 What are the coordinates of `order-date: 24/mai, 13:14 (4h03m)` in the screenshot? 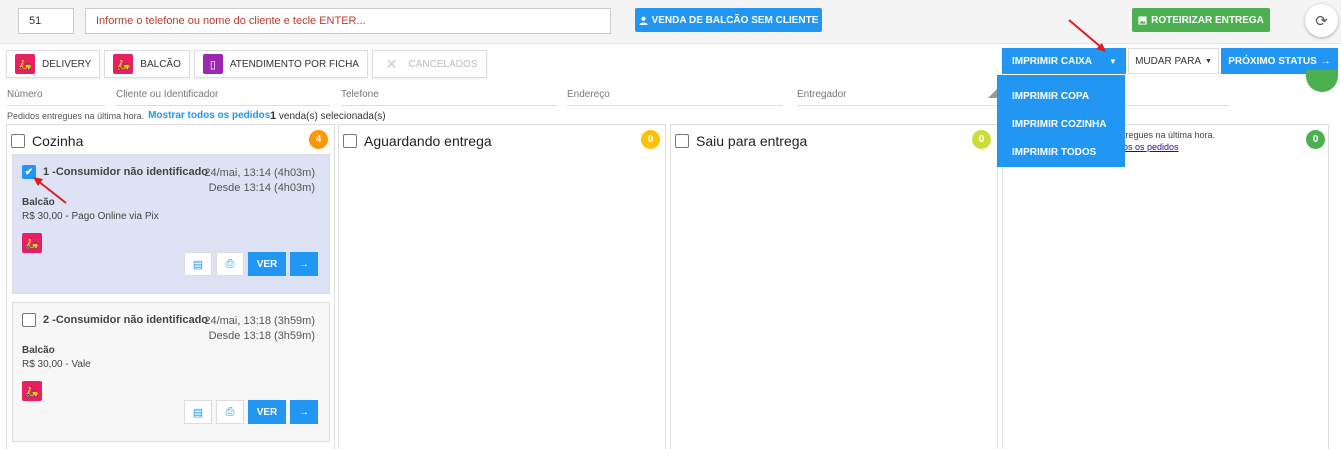 It's located at (259, 173).